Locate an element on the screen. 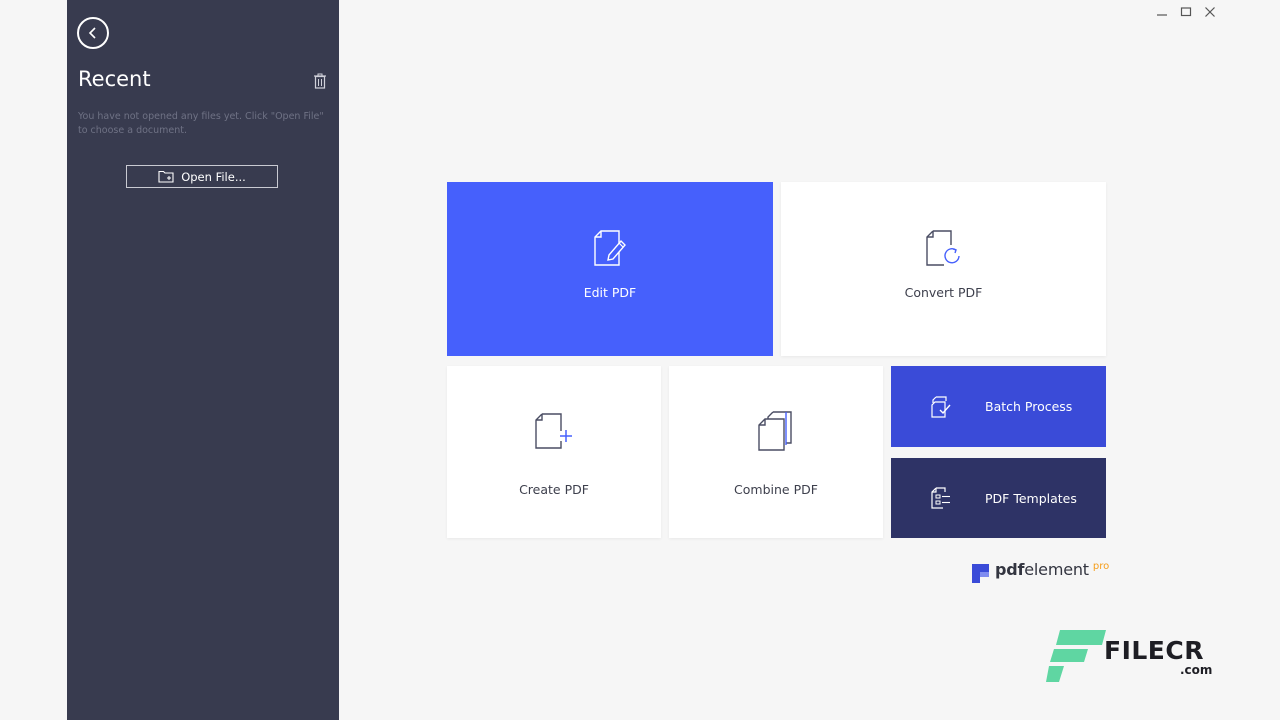  maximize-icon is located at coordinates (1186, 12).